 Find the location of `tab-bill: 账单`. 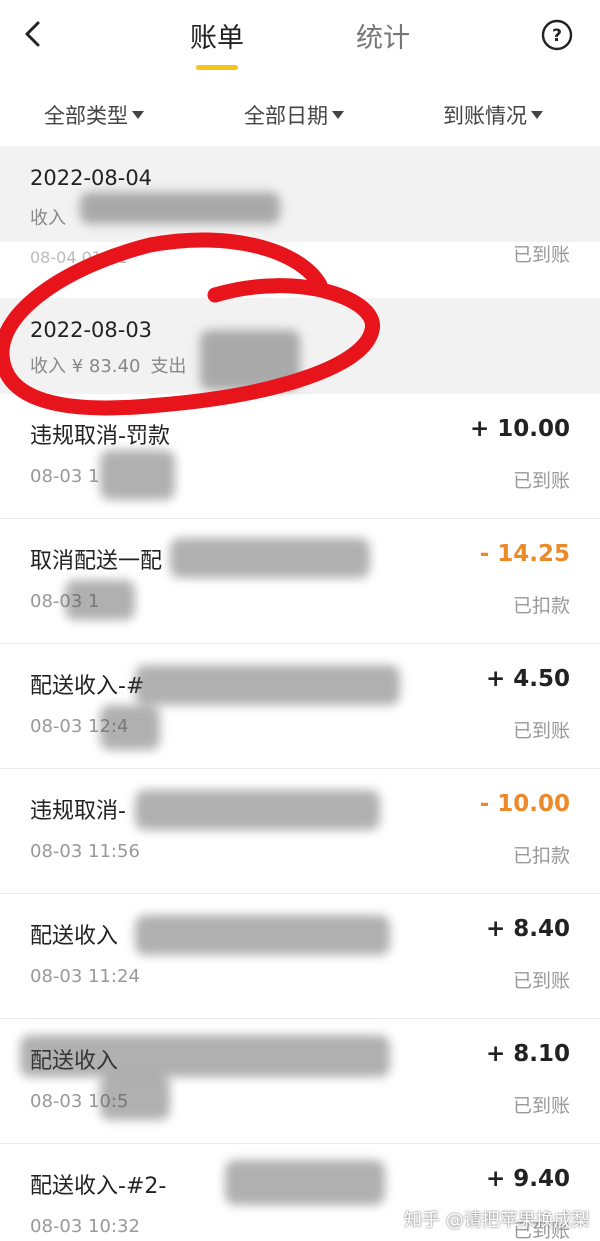

tab-bill: 账单 is located at coordinates (217, 35).